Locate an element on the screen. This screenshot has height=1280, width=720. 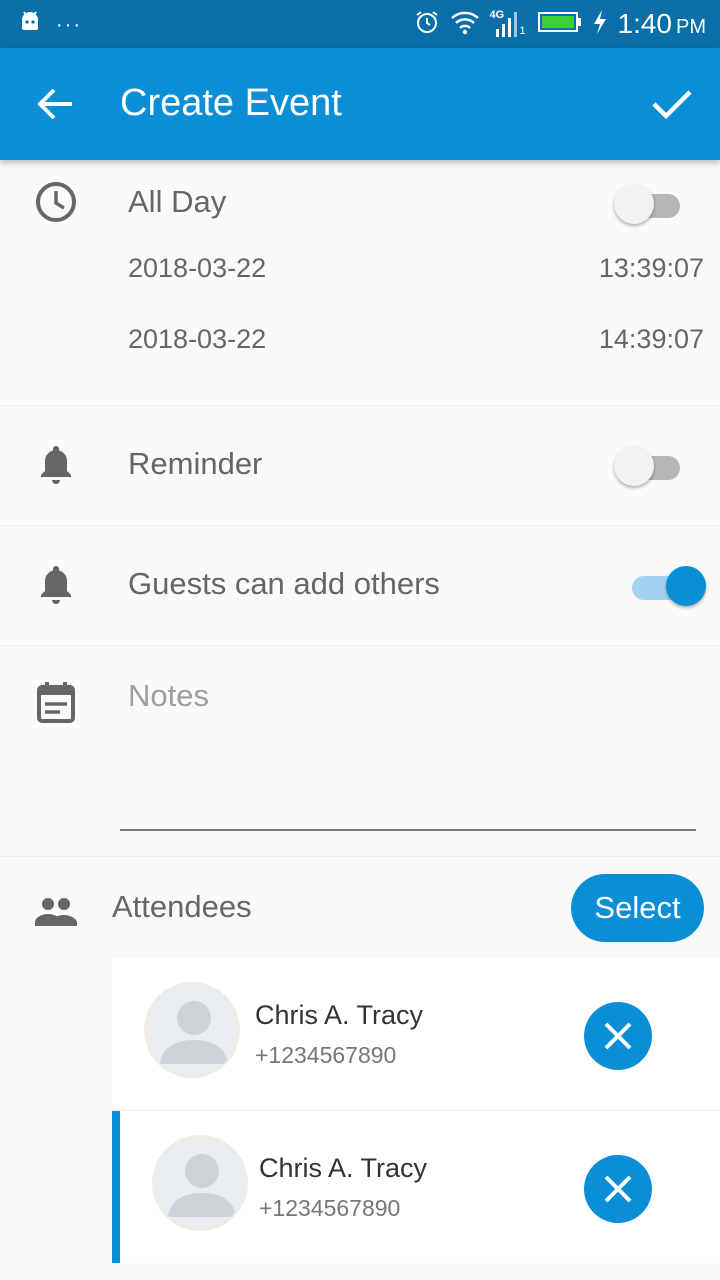
app-bar: Create Event is located at coordinates (360, 104).